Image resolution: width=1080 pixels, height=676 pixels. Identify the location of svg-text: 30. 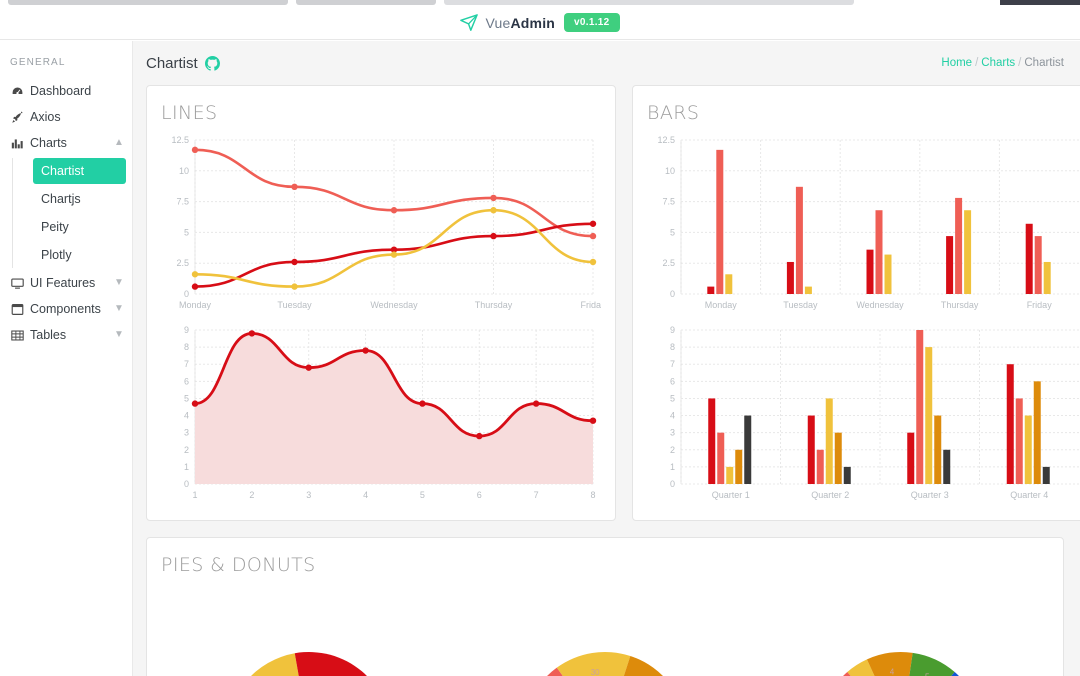
(595, 672).